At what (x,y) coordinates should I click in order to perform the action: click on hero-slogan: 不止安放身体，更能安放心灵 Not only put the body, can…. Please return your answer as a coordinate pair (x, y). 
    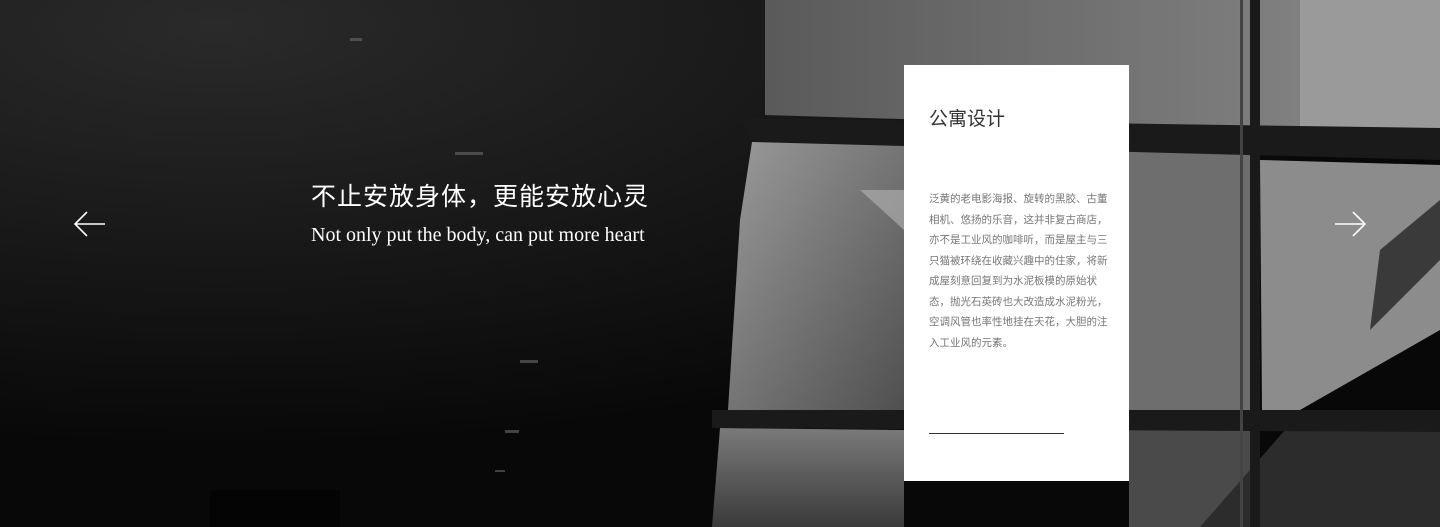
    Looking at the image, I should click on (480, 215).